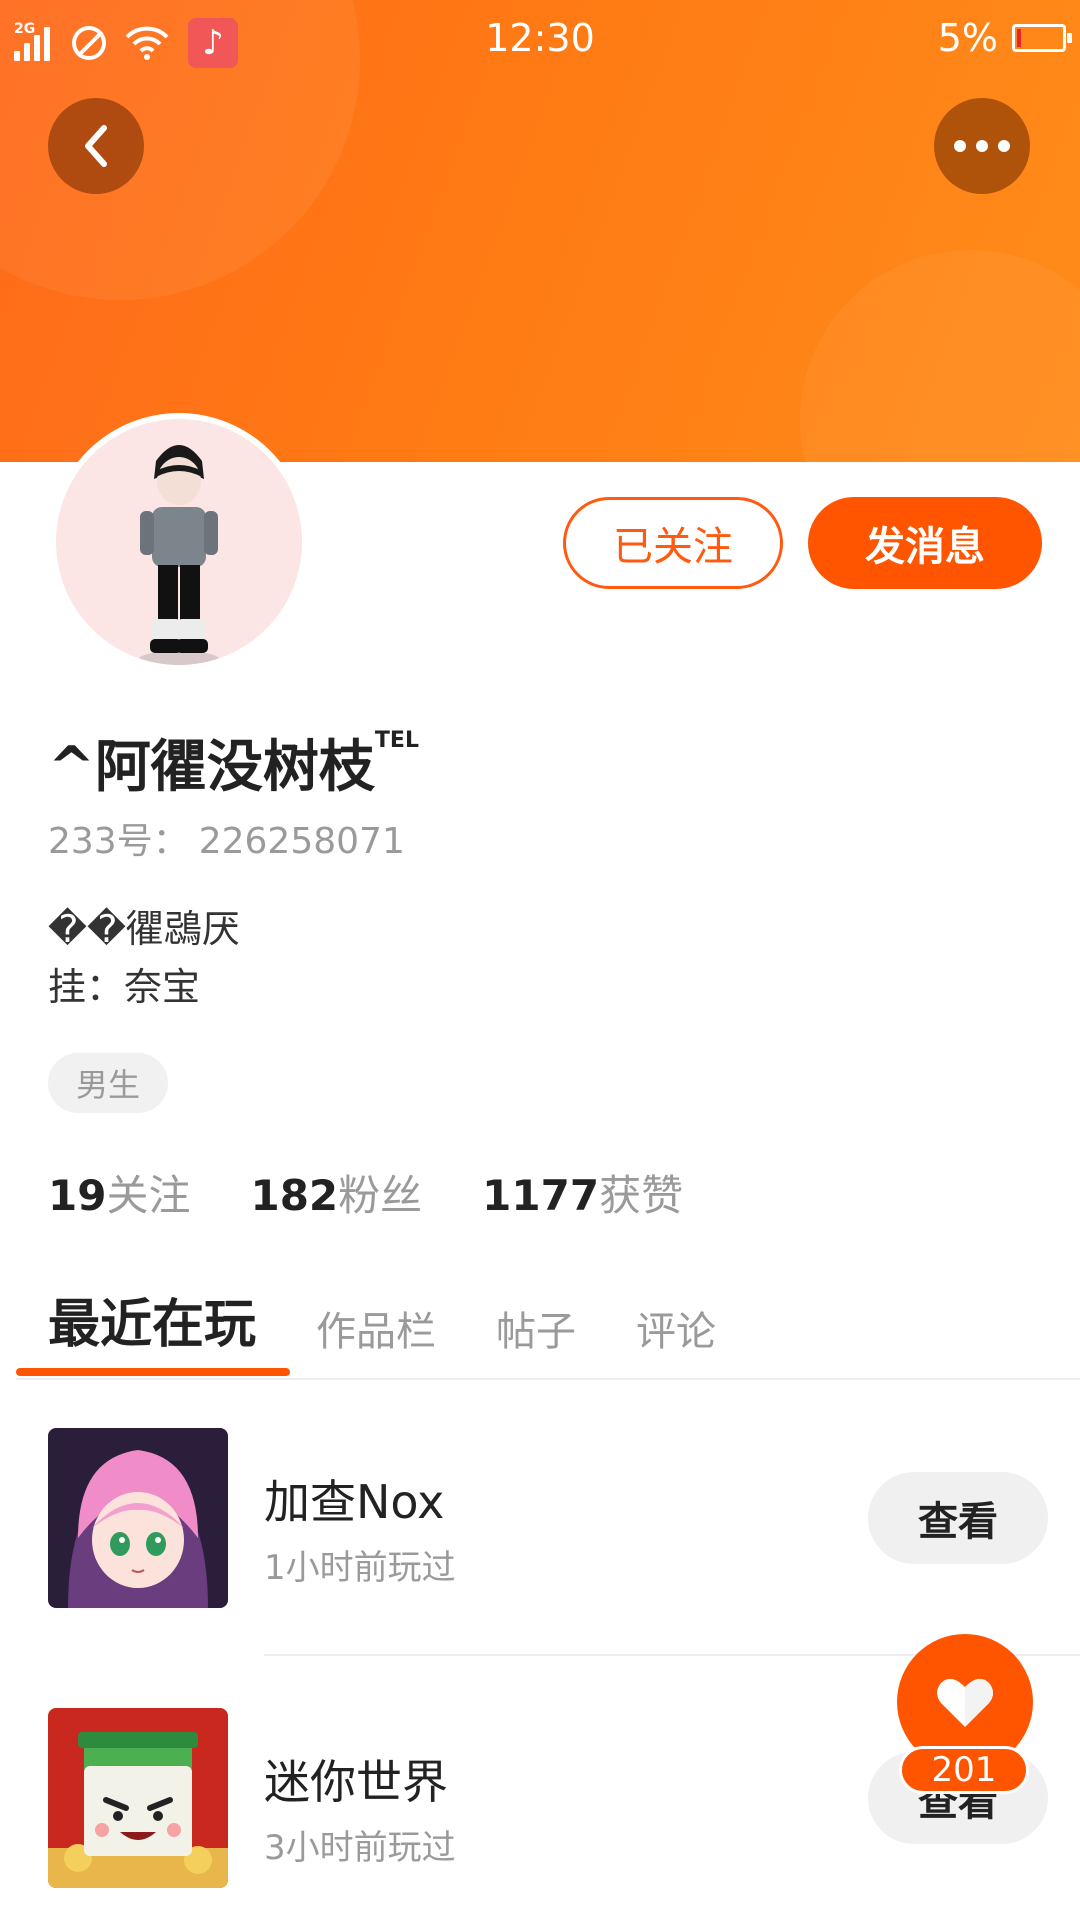 The width and height of the screenshot is (1080, 1920). What do you see at coordinates (179, 555) in the screenshot?
I see `avatar-character-image` at bounding box center [179, 555].